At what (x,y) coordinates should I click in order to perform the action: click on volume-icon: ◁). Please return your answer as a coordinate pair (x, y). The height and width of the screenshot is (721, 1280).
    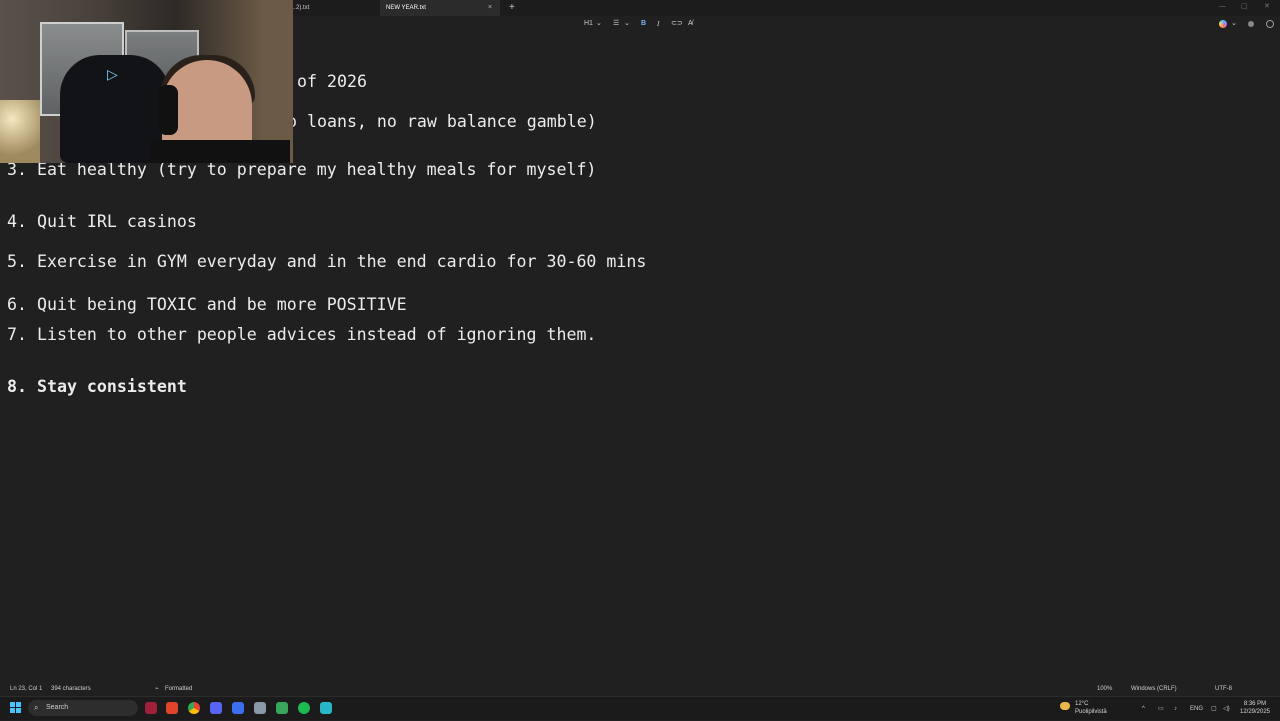
    Looking at the image, I should click on (1226, 709).